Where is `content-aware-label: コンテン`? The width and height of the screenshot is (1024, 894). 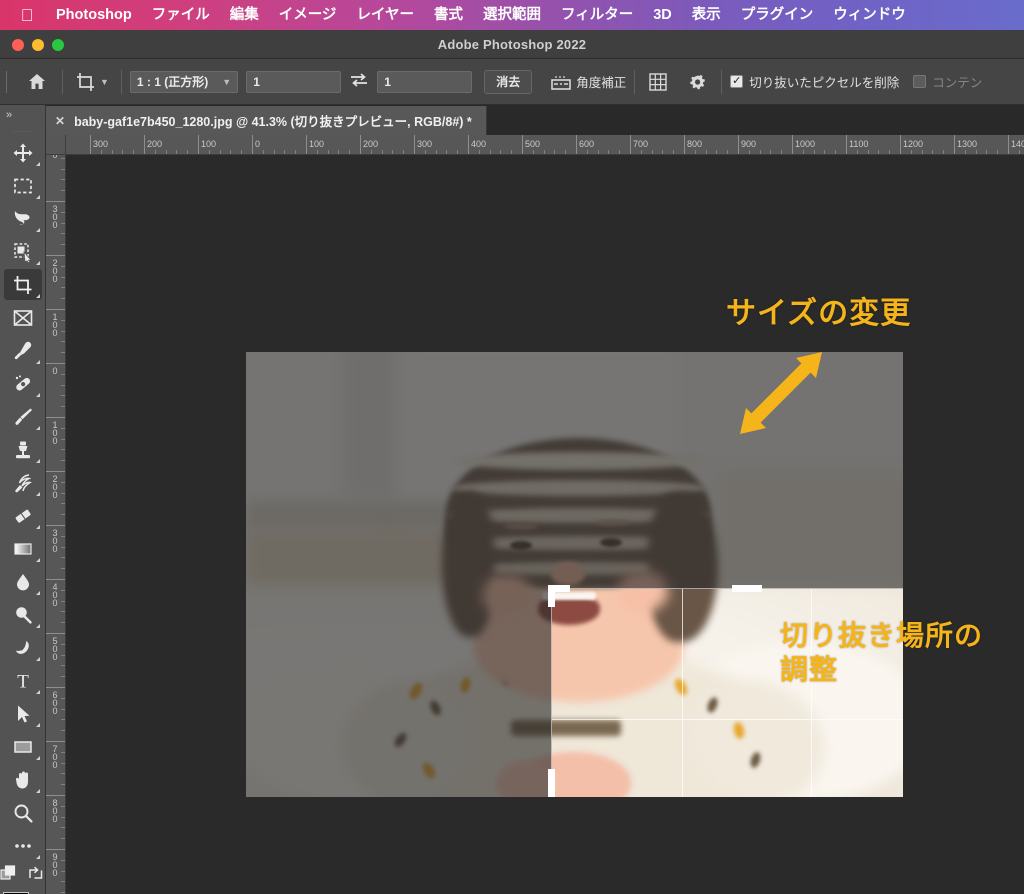 content-aware-label: コンテン is located at coordinates (957, 81).